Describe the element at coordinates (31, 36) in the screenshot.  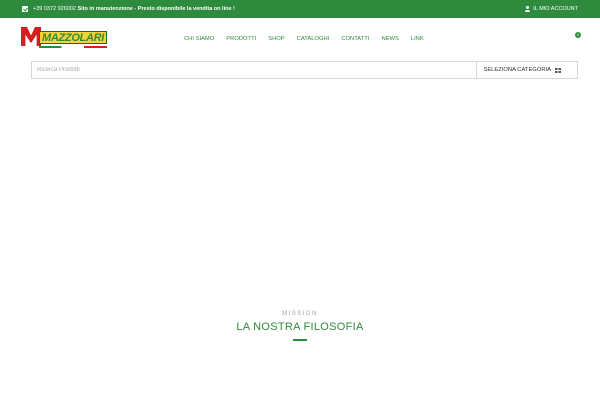
I see `logo-m-mark` at that location.